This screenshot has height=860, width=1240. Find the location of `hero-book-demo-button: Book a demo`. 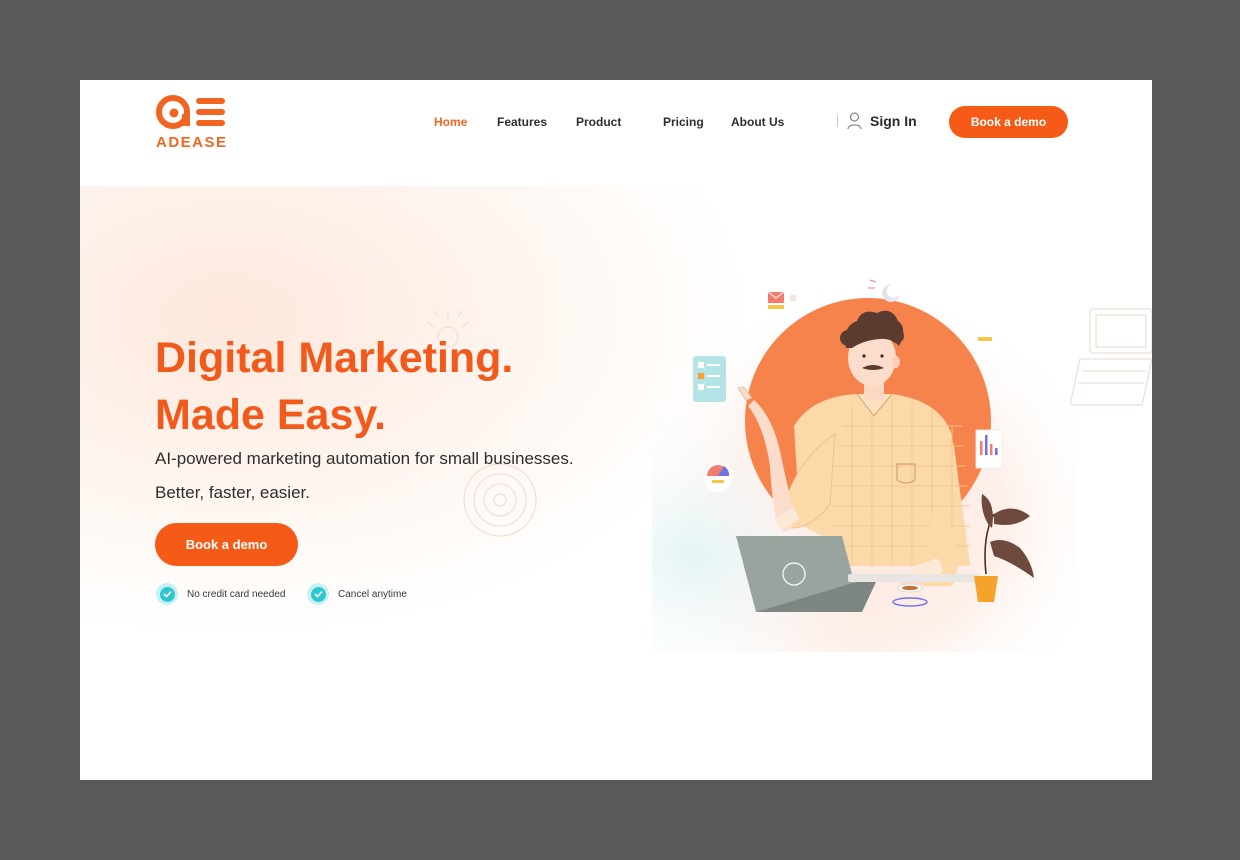

hero-book-demo-button: Book a demo is located at coordinates (226, 544).